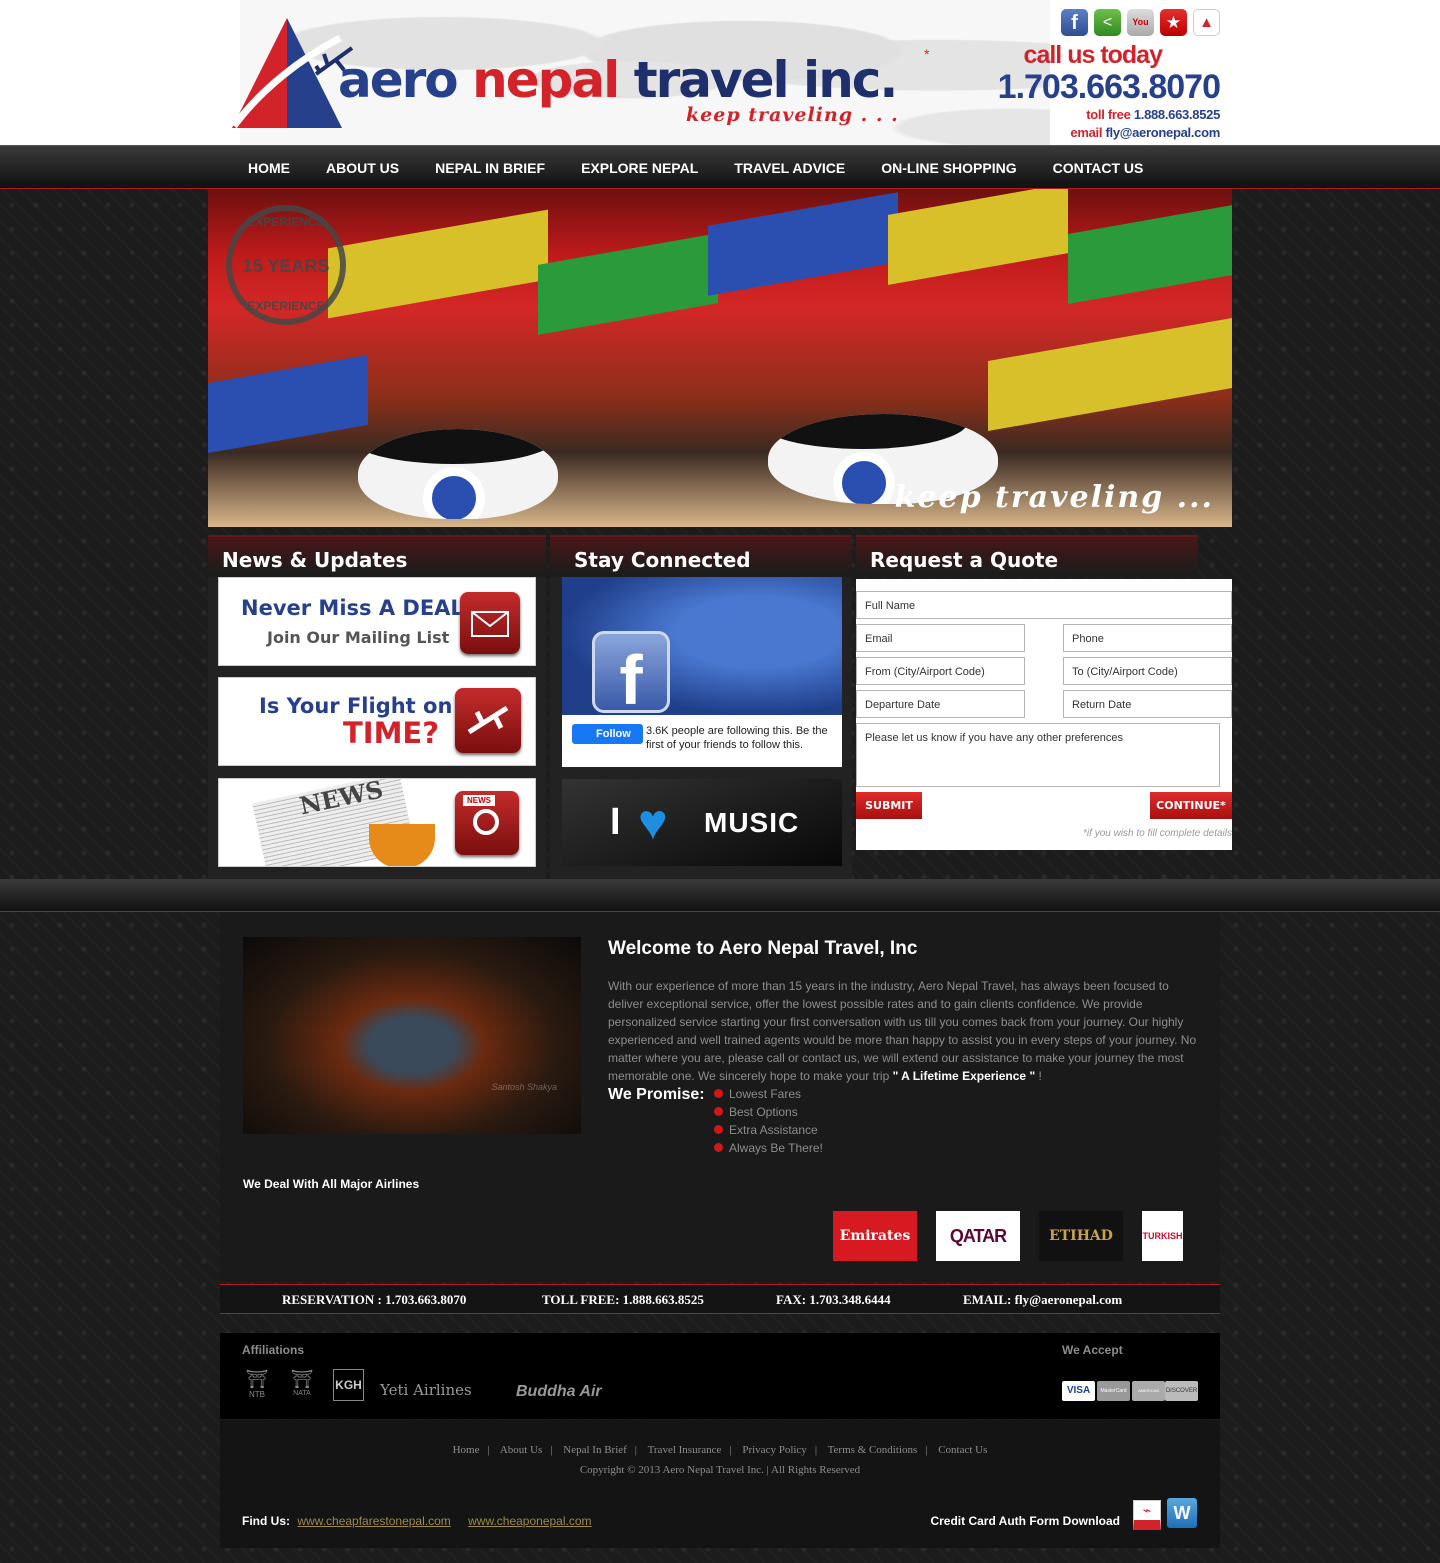 The image size is (1440, 1563). Describe the element at coordinates (1173, 22) in the screenshot. I see `favorite-star-icon: ★` at that location.